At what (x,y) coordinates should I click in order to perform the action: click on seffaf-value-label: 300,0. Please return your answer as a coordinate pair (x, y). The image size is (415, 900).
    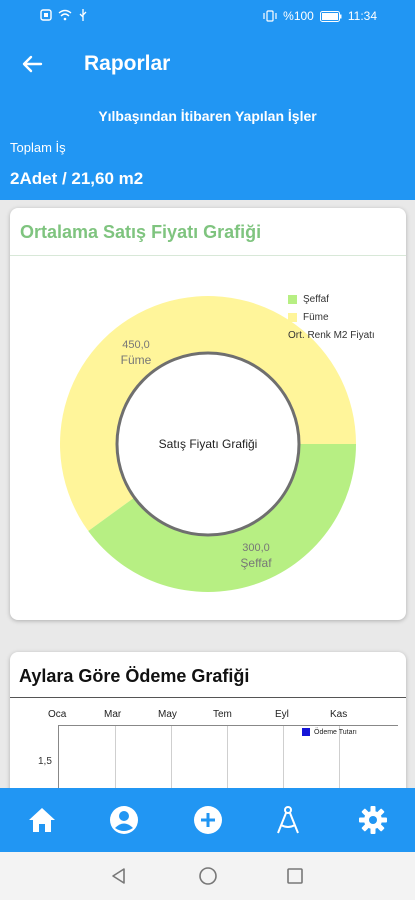
    Looking at the image, I should click on (256, 548).